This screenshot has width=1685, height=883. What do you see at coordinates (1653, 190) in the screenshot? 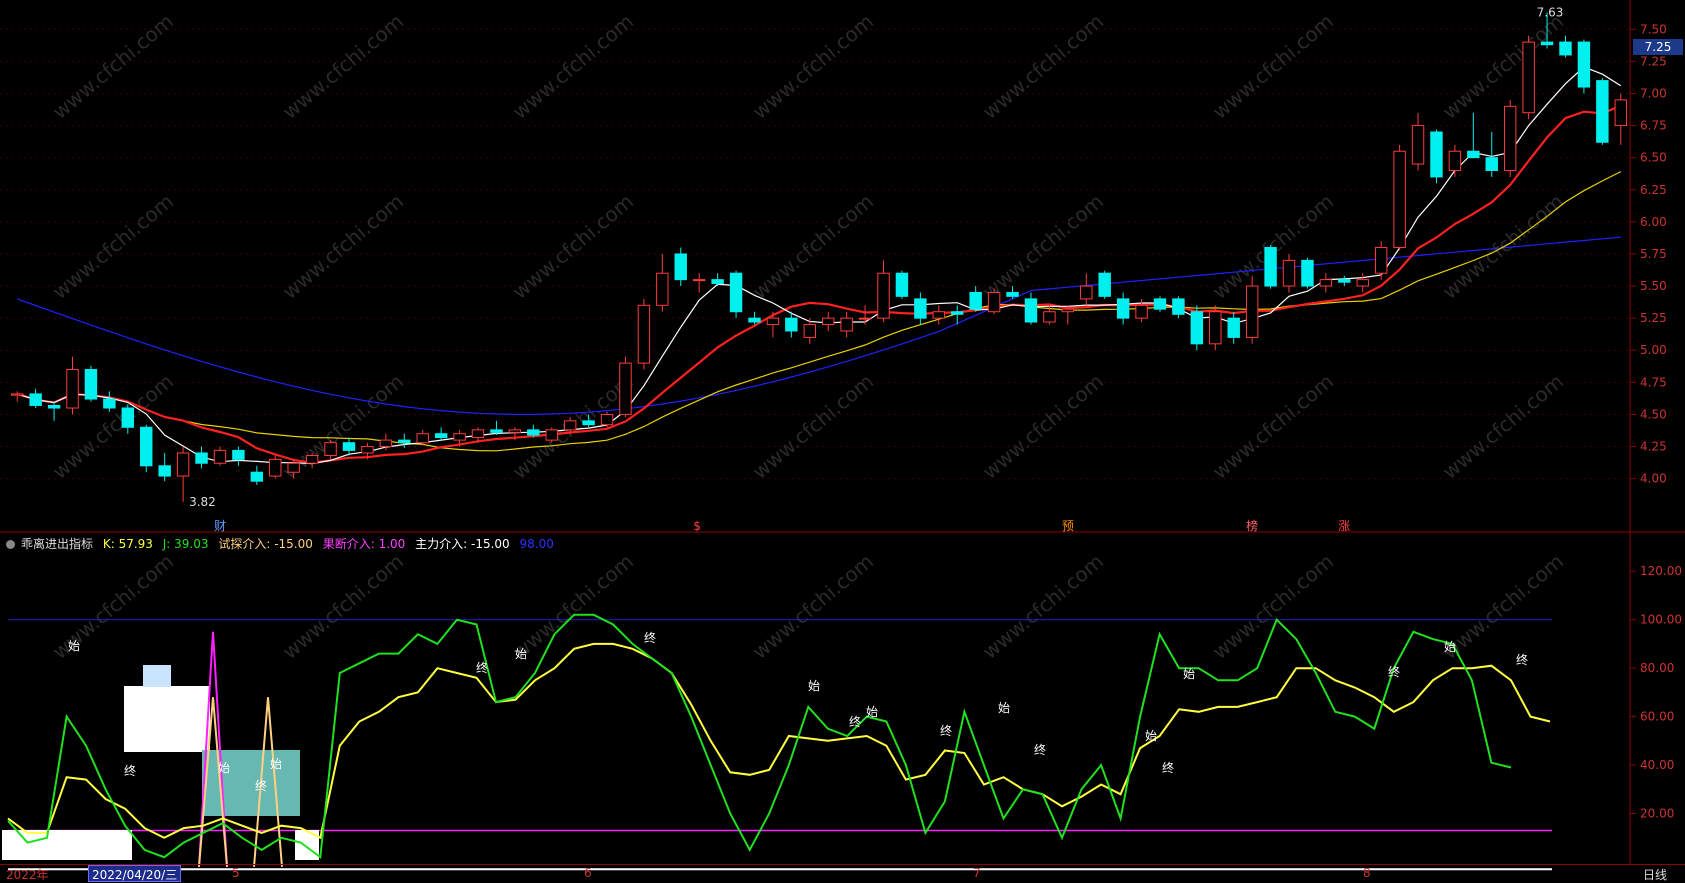
I see `price-tick-label: 6.25` at bounding box center [1653, 190].